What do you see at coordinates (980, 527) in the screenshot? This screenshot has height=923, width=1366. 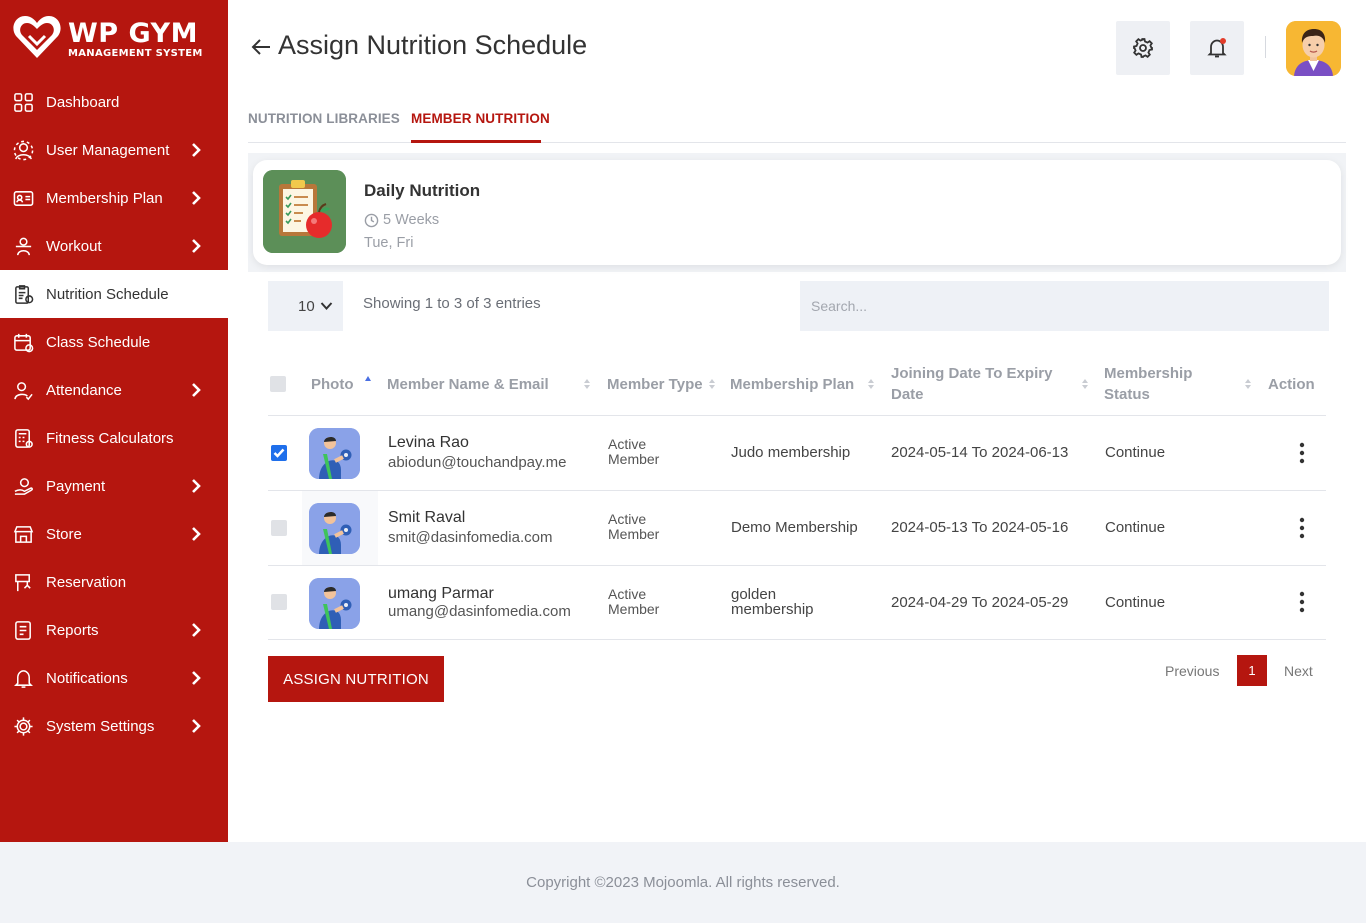 I see `membership-dates: 2024-05-13 To 2024-05-16` at bounding box center [980, 527].